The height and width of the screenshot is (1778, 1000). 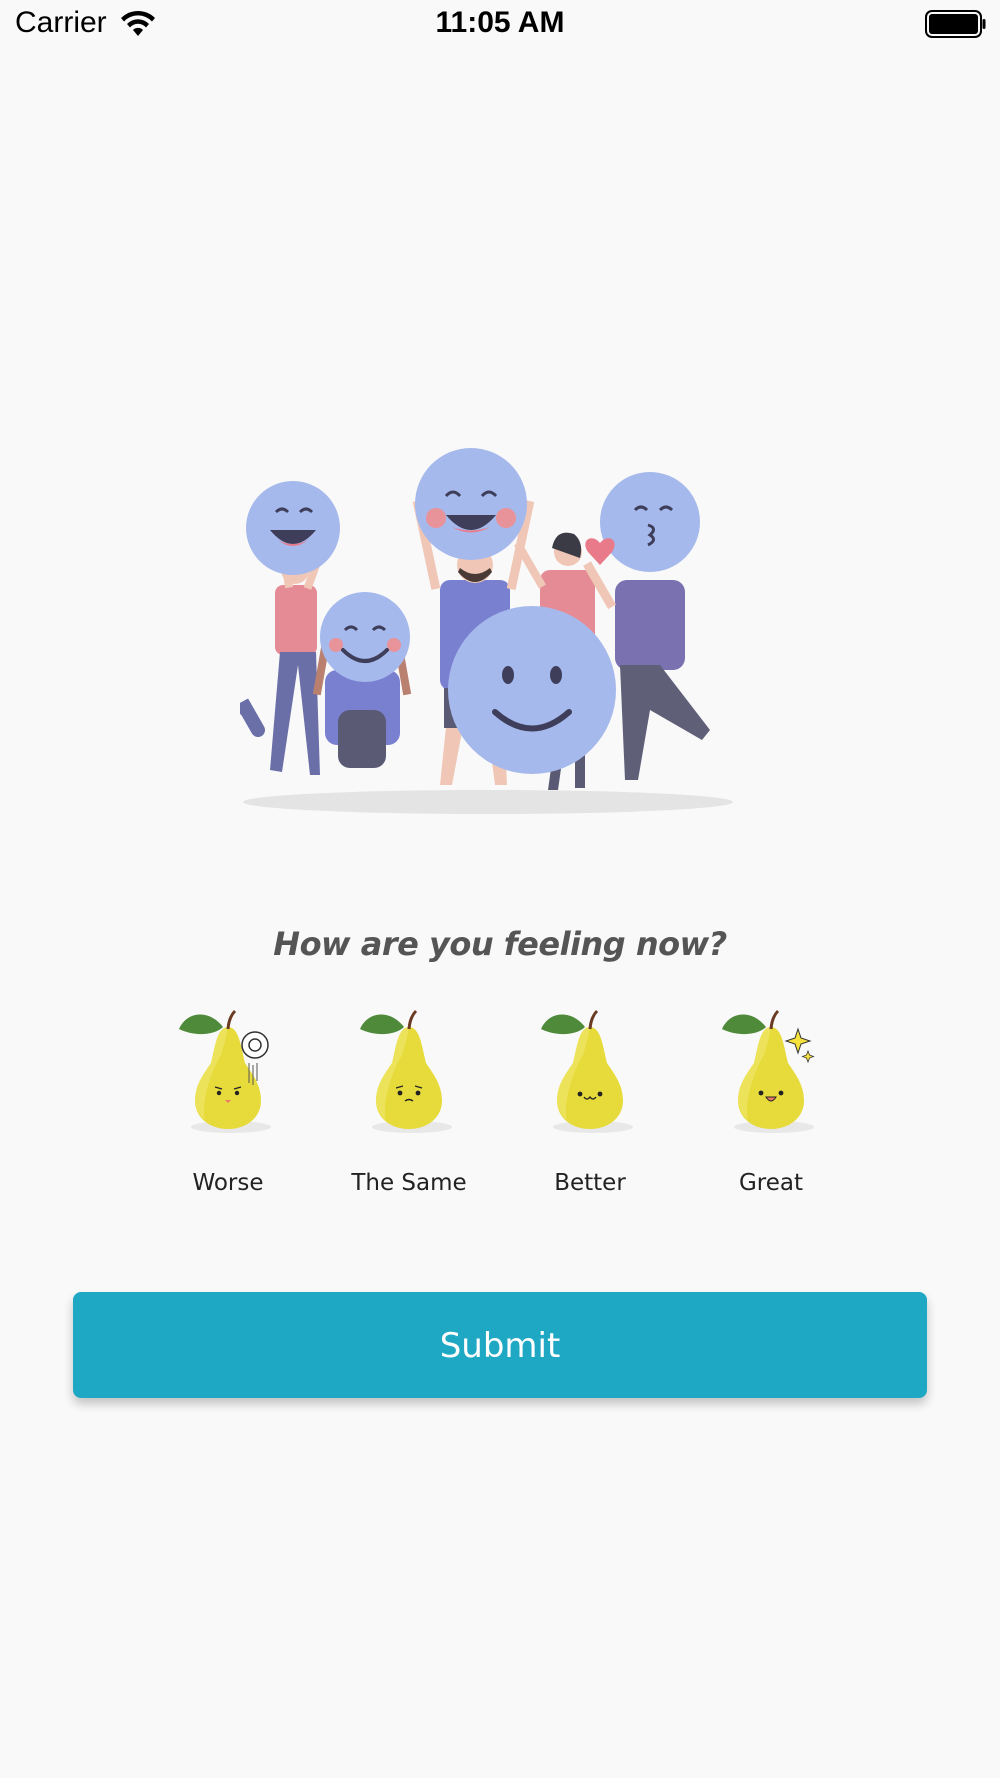 I want to click on status-bar: Carrier 11:05 AM, so click(x=500, y=25).